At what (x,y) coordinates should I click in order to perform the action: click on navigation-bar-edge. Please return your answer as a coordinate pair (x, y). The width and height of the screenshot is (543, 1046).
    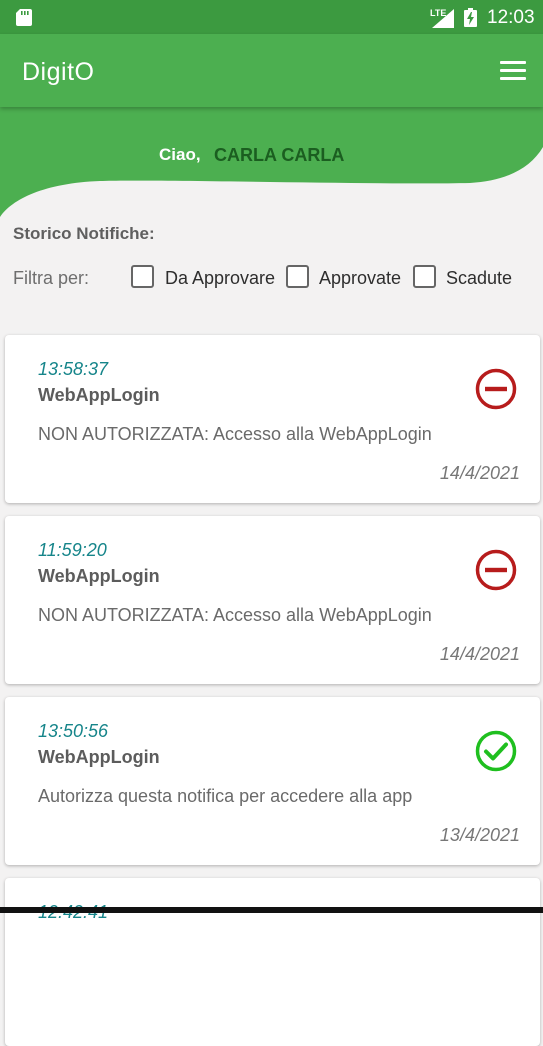
    Looking at the image, I should click on (271, 910).